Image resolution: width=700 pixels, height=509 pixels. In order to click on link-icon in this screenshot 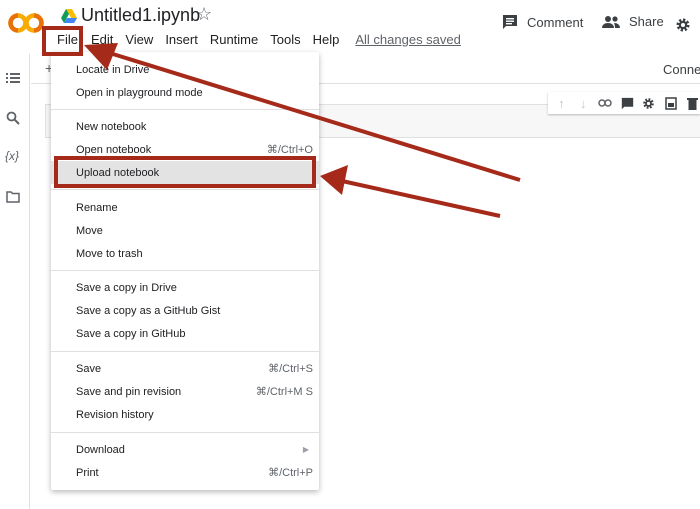, I will do `click(605, 103)`.